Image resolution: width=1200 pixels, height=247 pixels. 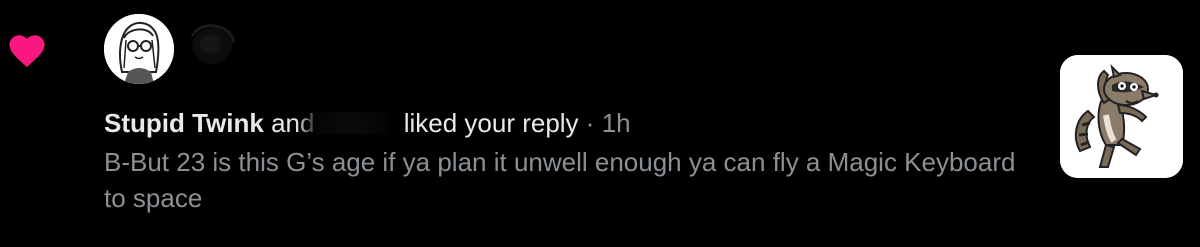 I want to click on liker-avatars, so click(x=194, y=49).